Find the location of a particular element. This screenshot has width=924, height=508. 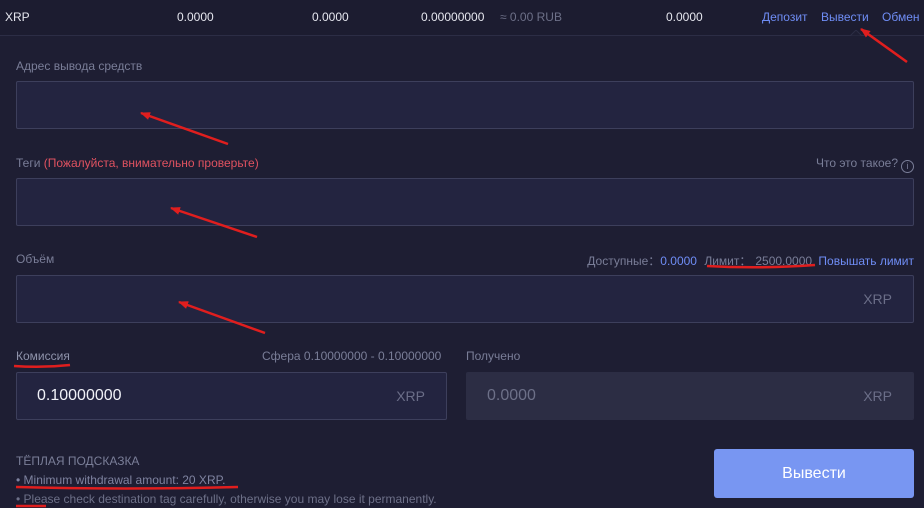

exchange-link: Обмен is located at coordinates (901, 17).